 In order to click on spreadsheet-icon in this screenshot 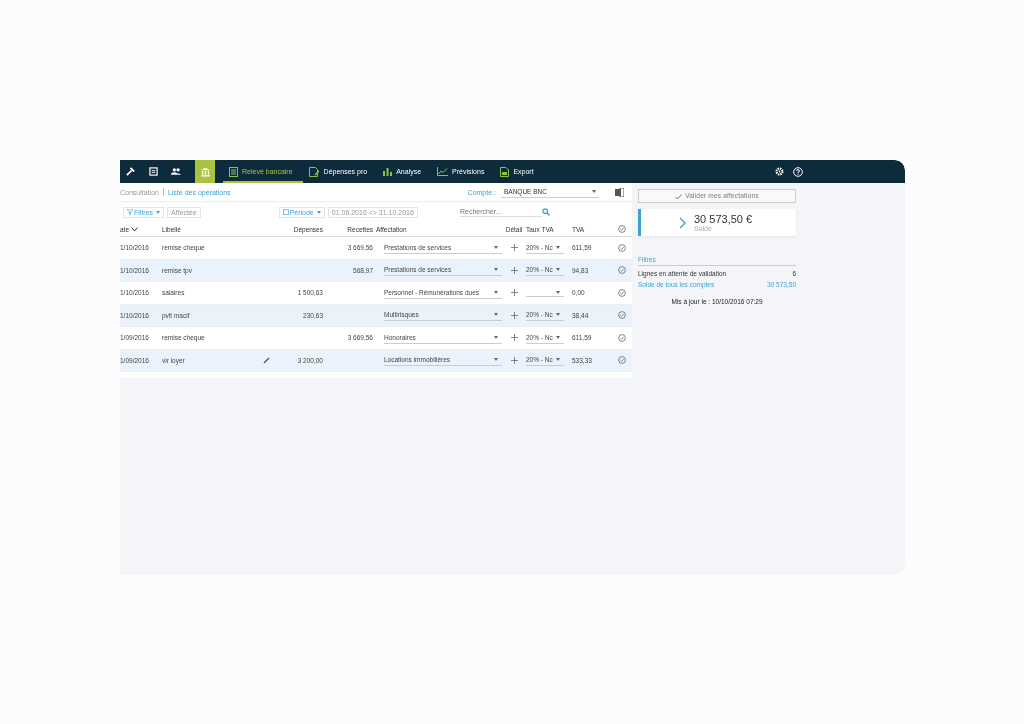, I will do `click(619, 192)`.